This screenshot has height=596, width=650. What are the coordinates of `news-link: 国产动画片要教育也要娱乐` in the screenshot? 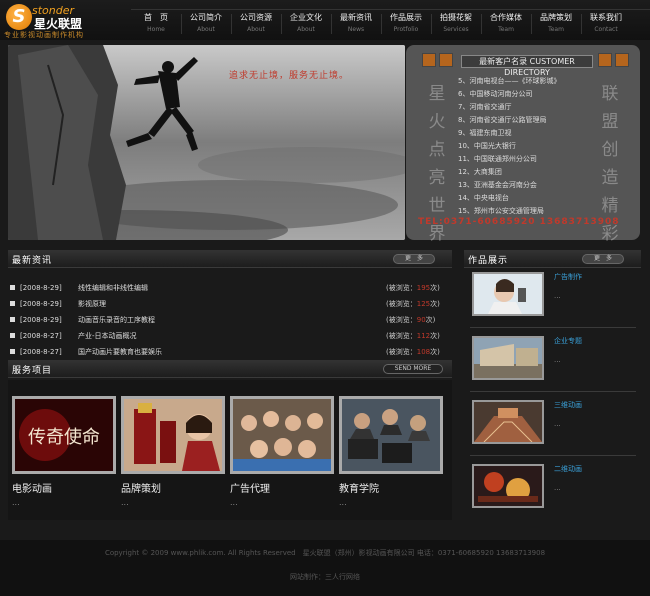 It's located at (120, 352).